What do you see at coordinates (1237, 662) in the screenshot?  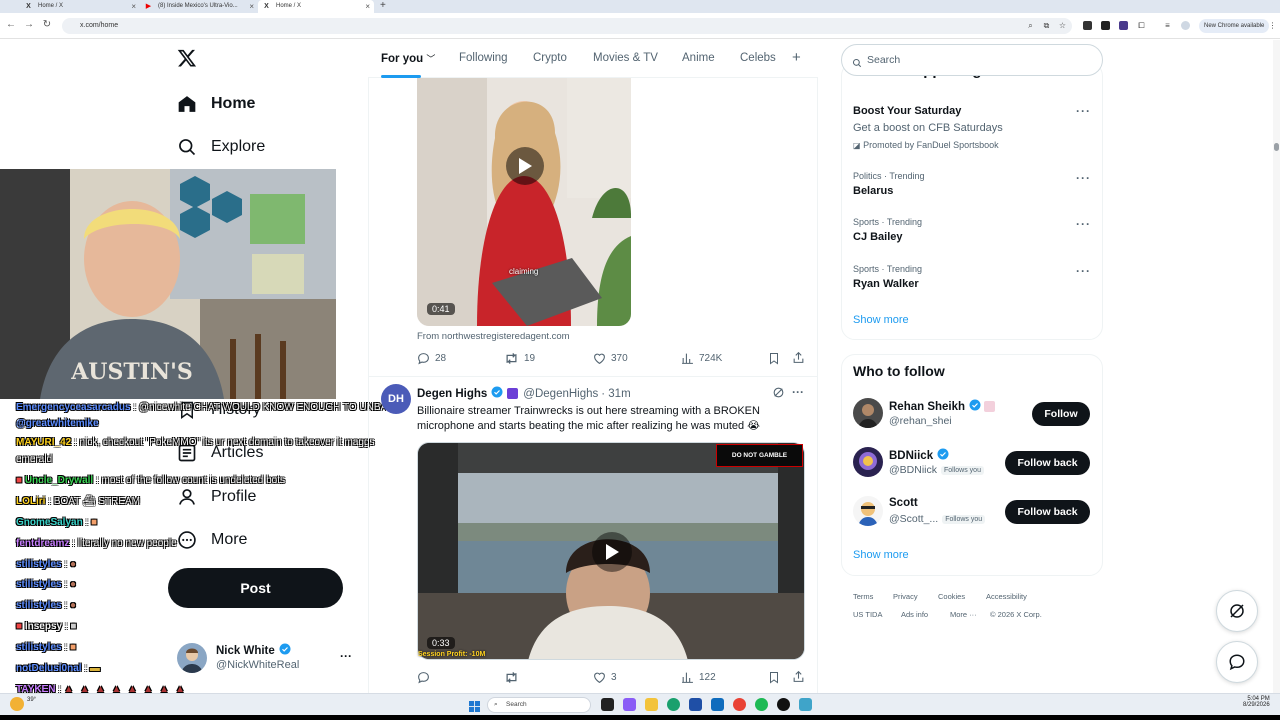 I see `messages-floating-button` at bounding box center [1237, 662].